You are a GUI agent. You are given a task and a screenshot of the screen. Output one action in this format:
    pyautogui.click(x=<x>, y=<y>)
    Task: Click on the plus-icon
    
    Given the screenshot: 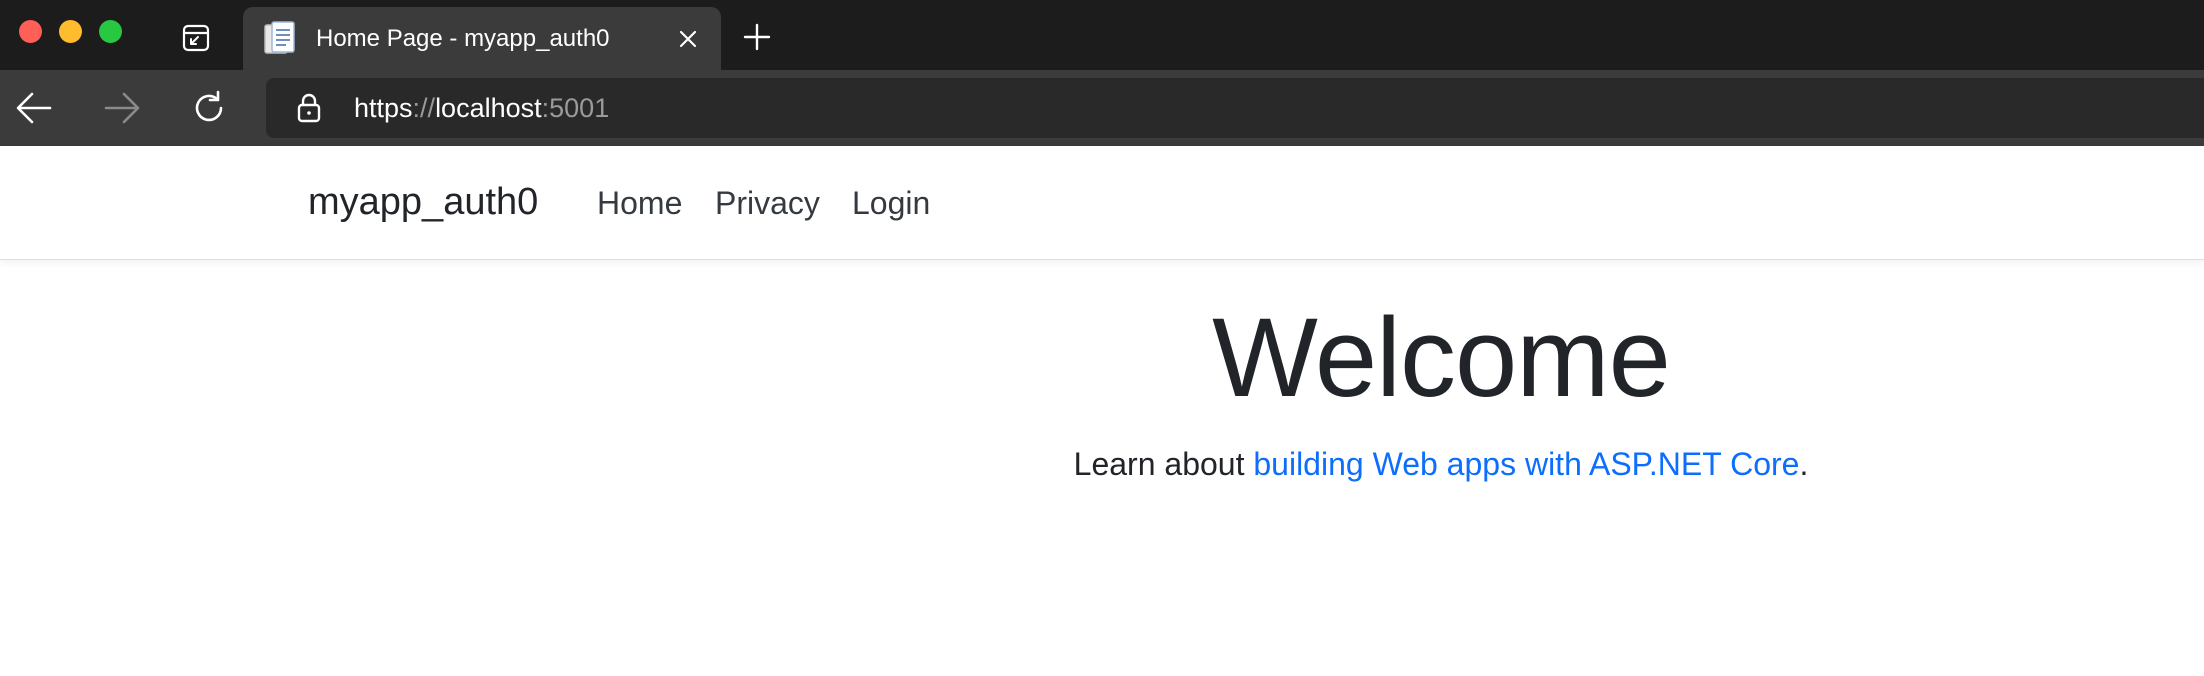 What is the action you would take?
    pyautogui.click(x=757, y=37)
    